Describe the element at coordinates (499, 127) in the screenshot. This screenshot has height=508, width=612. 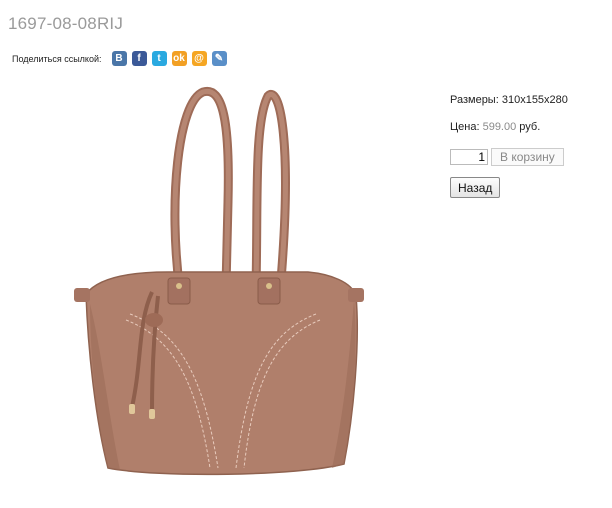
I see `price-value: 599.00` at that location.